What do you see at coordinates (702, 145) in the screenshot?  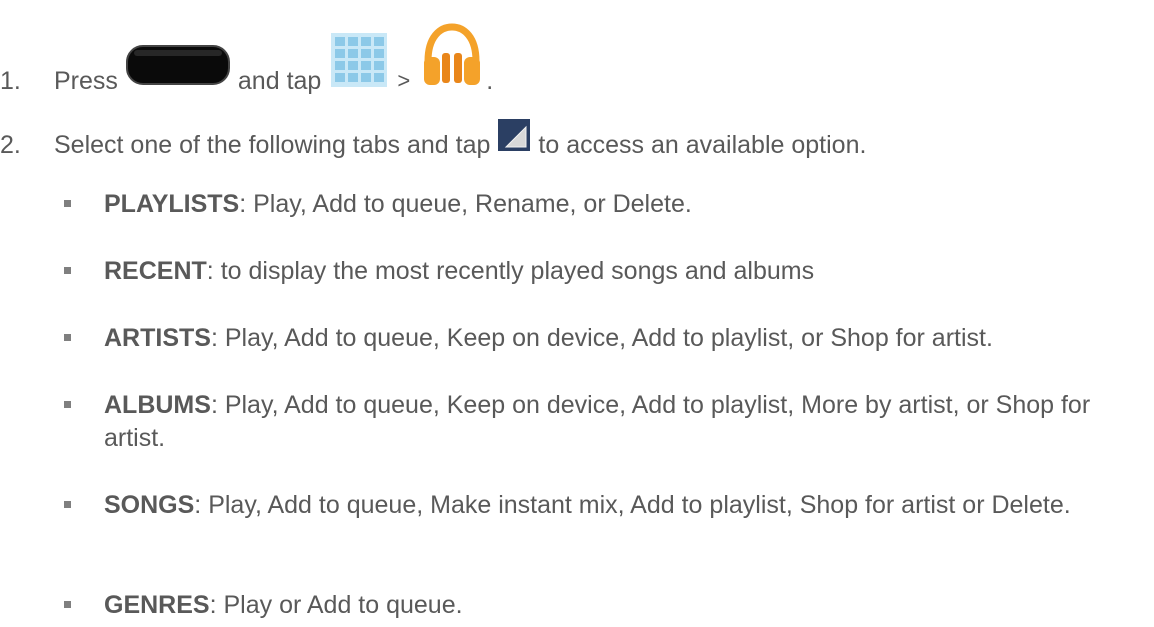 I see `step-2-text-after: to access an available option.` at bounding box center [702, 145].